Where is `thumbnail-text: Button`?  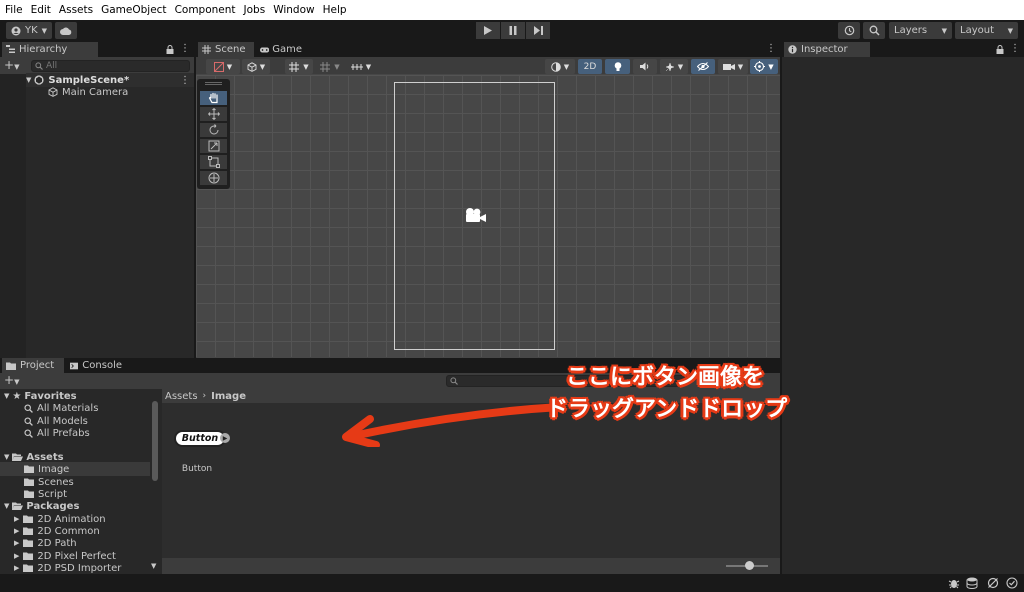
thumbnail-text: Button is located at coordinates (200, 438).